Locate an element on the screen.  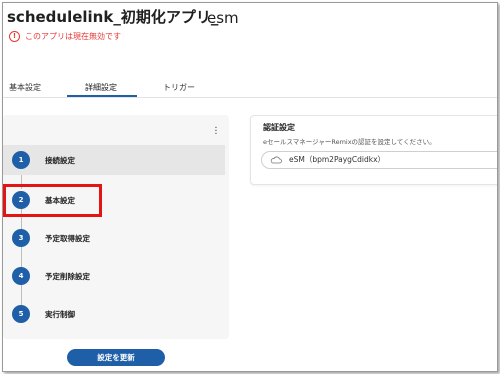
step-label: 予定取得設定 is located at coordinates (67, 238).